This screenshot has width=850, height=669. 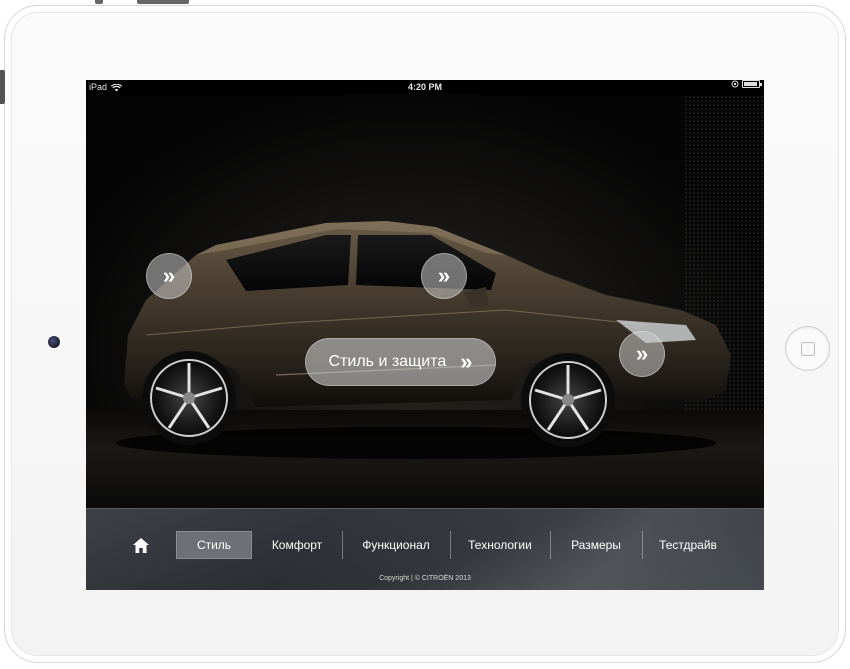 I want to click on rear-wheel, so click(x=189, y=398).